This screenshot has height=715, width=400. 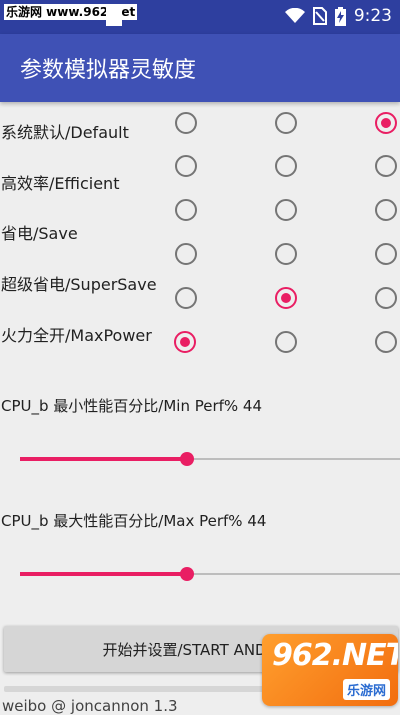 What do you see at coordinates (76, 335) in the screenshot?
I see `profile-label: 火力全开/MaxPower` at bounding box center [76, 335].